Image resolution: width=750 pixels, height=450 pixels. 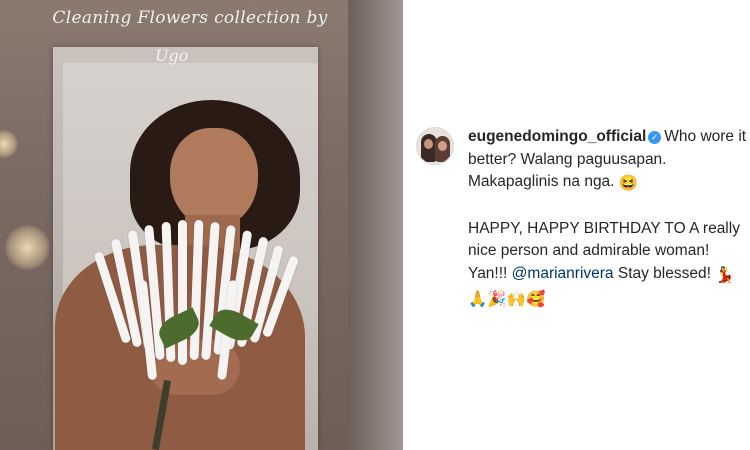 What do you see at coordinates (655, 137) in the screenshot?
I see `verified-badge-icon: ✓` at bounding box center [655, 137].